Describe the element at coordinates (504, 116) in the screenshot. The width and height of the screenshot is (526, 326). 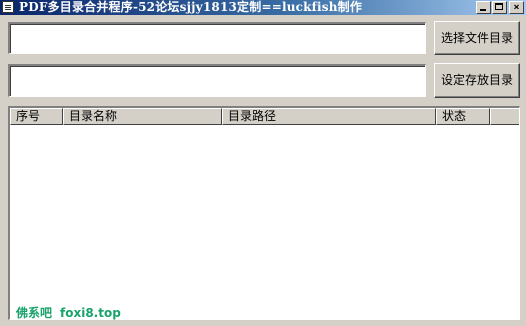
I see `column-header-filler` at that location.